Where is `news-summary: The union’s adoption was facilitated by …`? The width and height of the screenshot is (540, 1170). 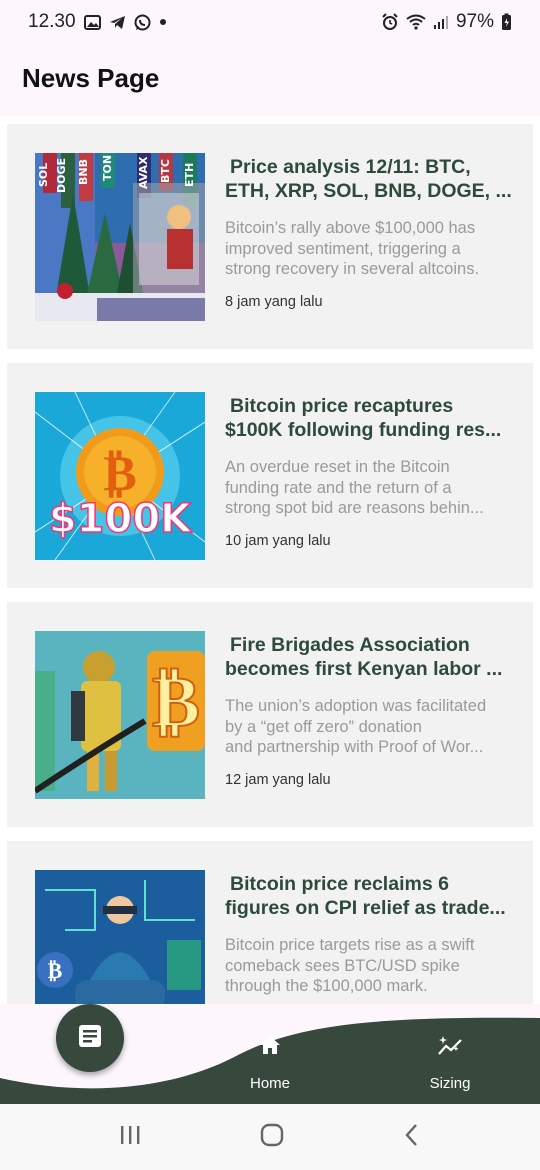 news-summary: The union’s adoption was facilitated by … is located at coordinates (370, 727).